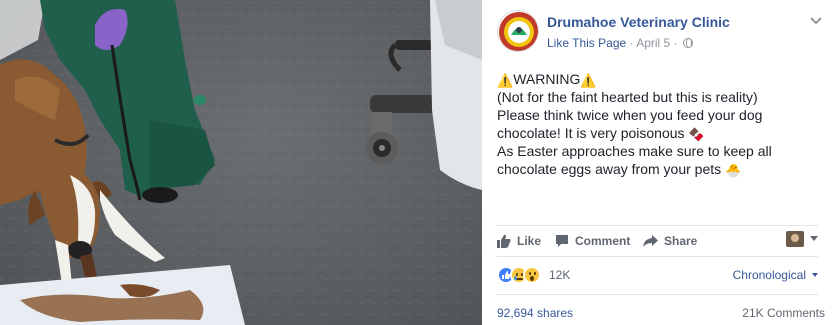 The height and width of the screenshot is (325, 833). I want to click on post-meta: Like This Page · April 5 ·, so click(620, 43).